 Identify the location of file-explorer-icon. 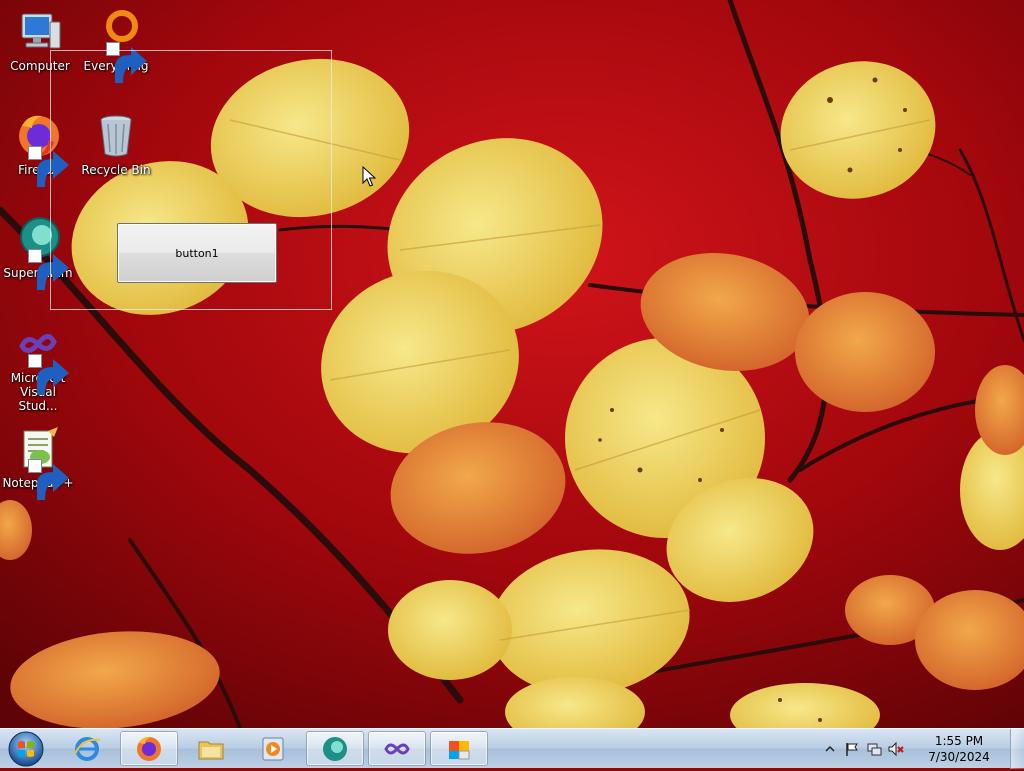
(211, 750).